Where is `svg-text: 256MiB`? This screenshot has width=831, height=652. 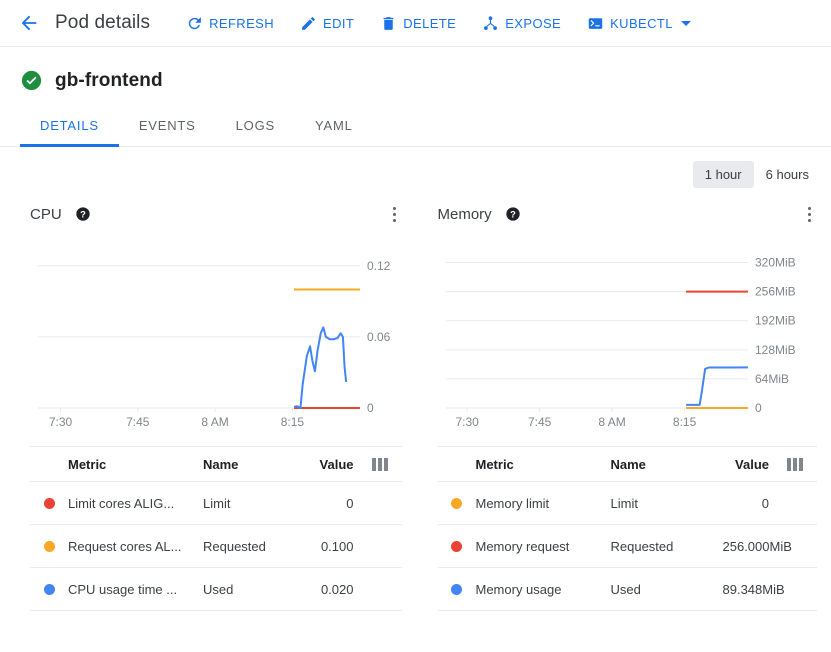
svg-text: 256MiB is located at coordinates (775, 292).